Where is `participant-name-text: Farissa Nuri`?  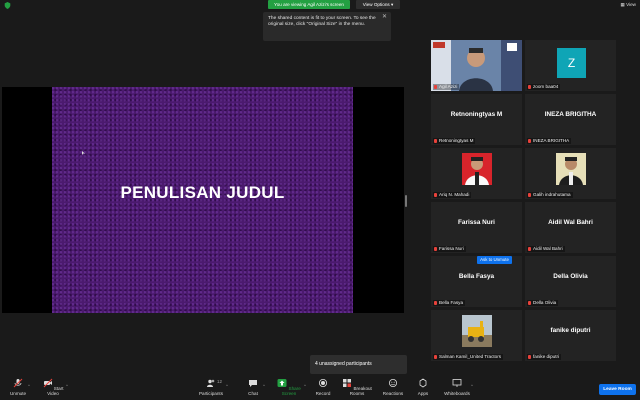
participant-name-text: Farissa Nuri is located at coordinates (451, 248).